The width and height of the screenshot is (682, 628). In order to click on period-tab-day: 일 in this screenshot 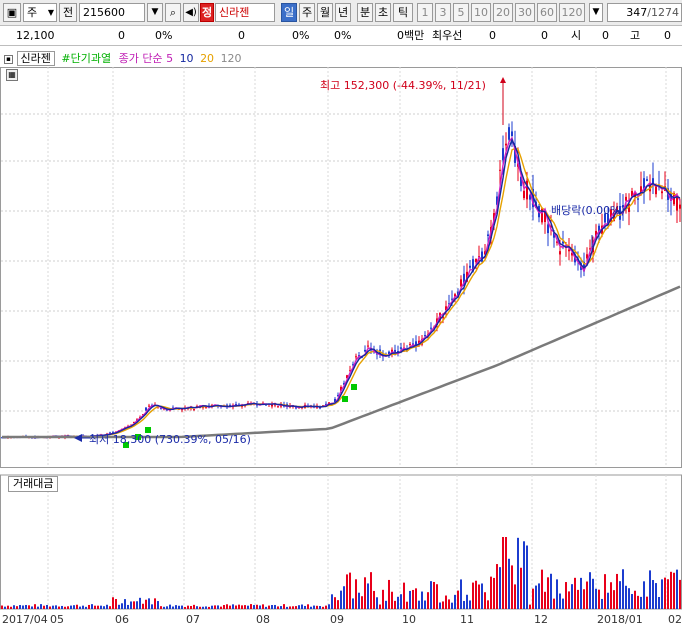, I will do `click(289, 12)`.